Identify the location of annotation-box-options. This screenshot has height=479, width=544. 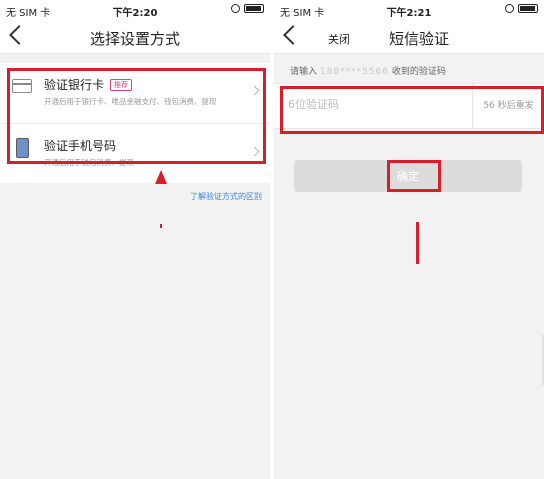
(136, 116).